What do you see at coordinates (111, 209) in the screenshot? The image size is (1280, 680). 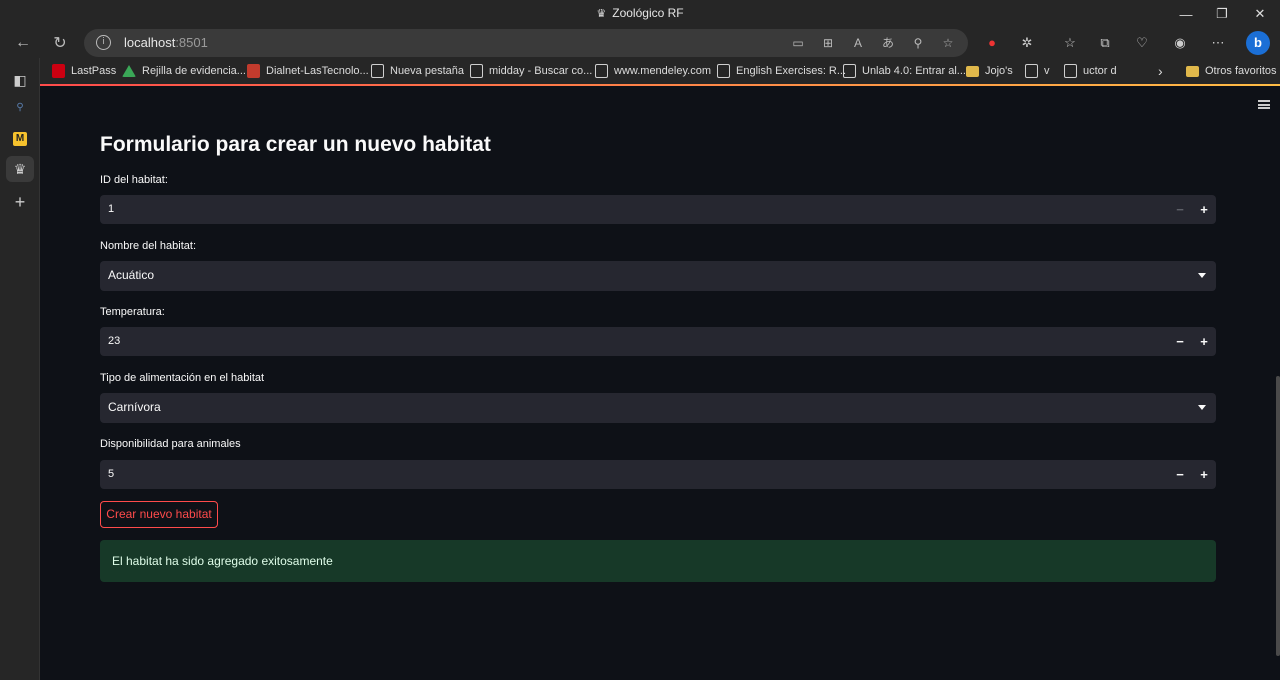 I see `id-value: 1` at bounding box center [111, 209].